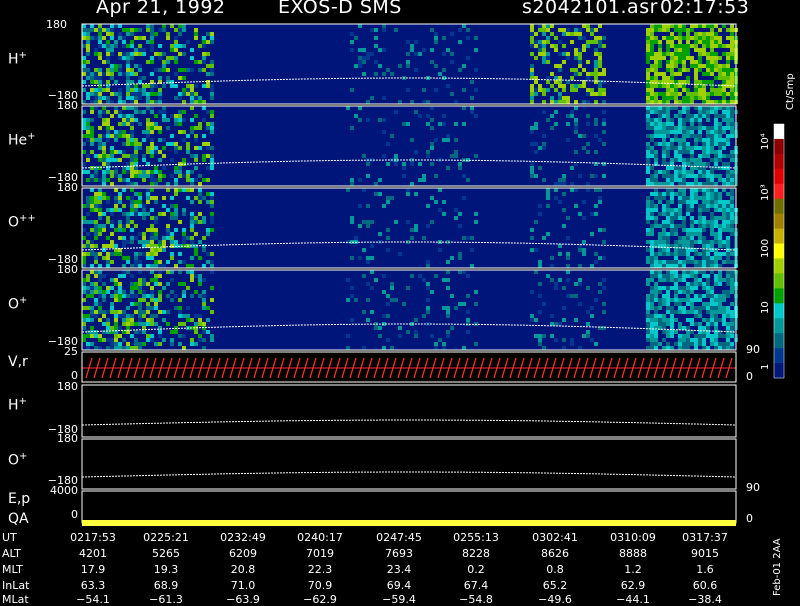  What do you see at coordinates (749, 518) in the screenshot?
I see `rtick-ep-bot: 0` at bounding box center [749, 518].